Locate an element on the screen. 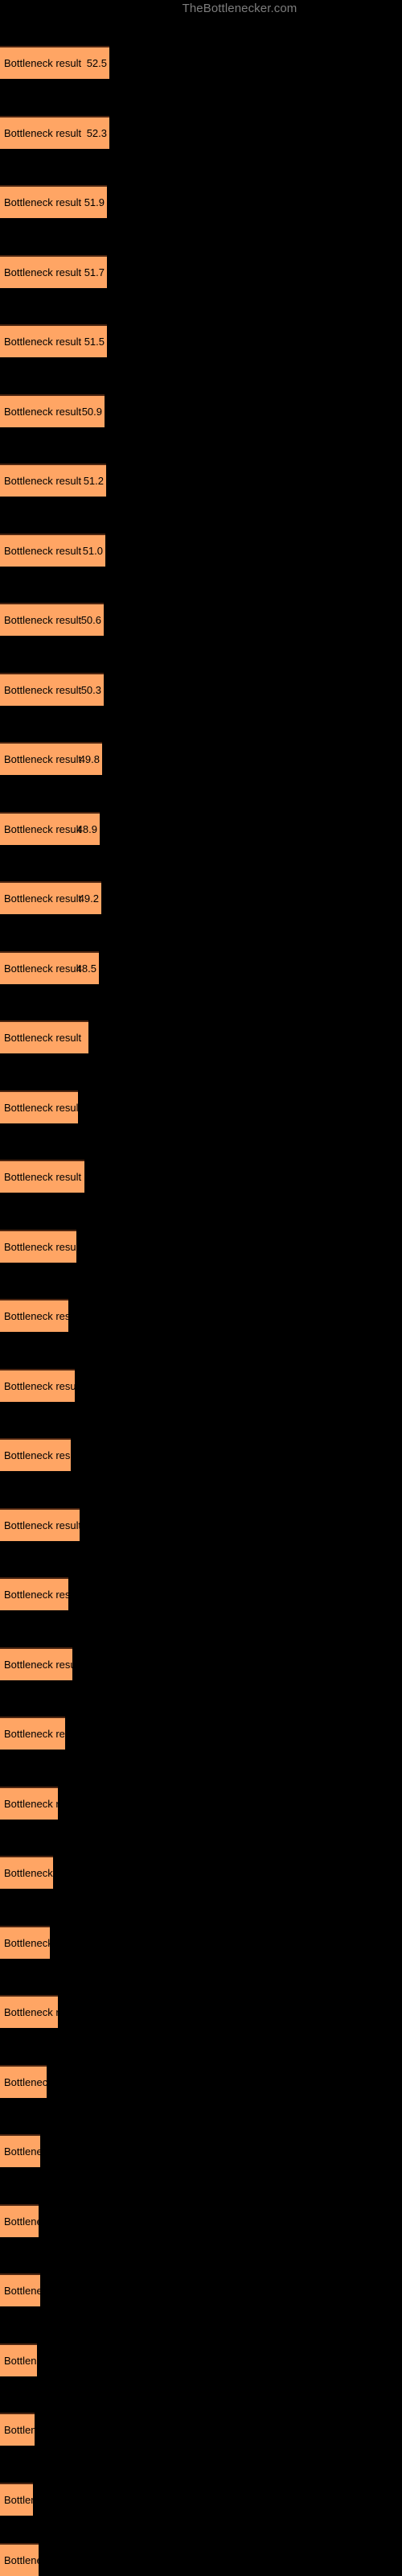 This screenshot has width=402, height=2576. bar-value: 48.9 is located at coordinates (86, 829).